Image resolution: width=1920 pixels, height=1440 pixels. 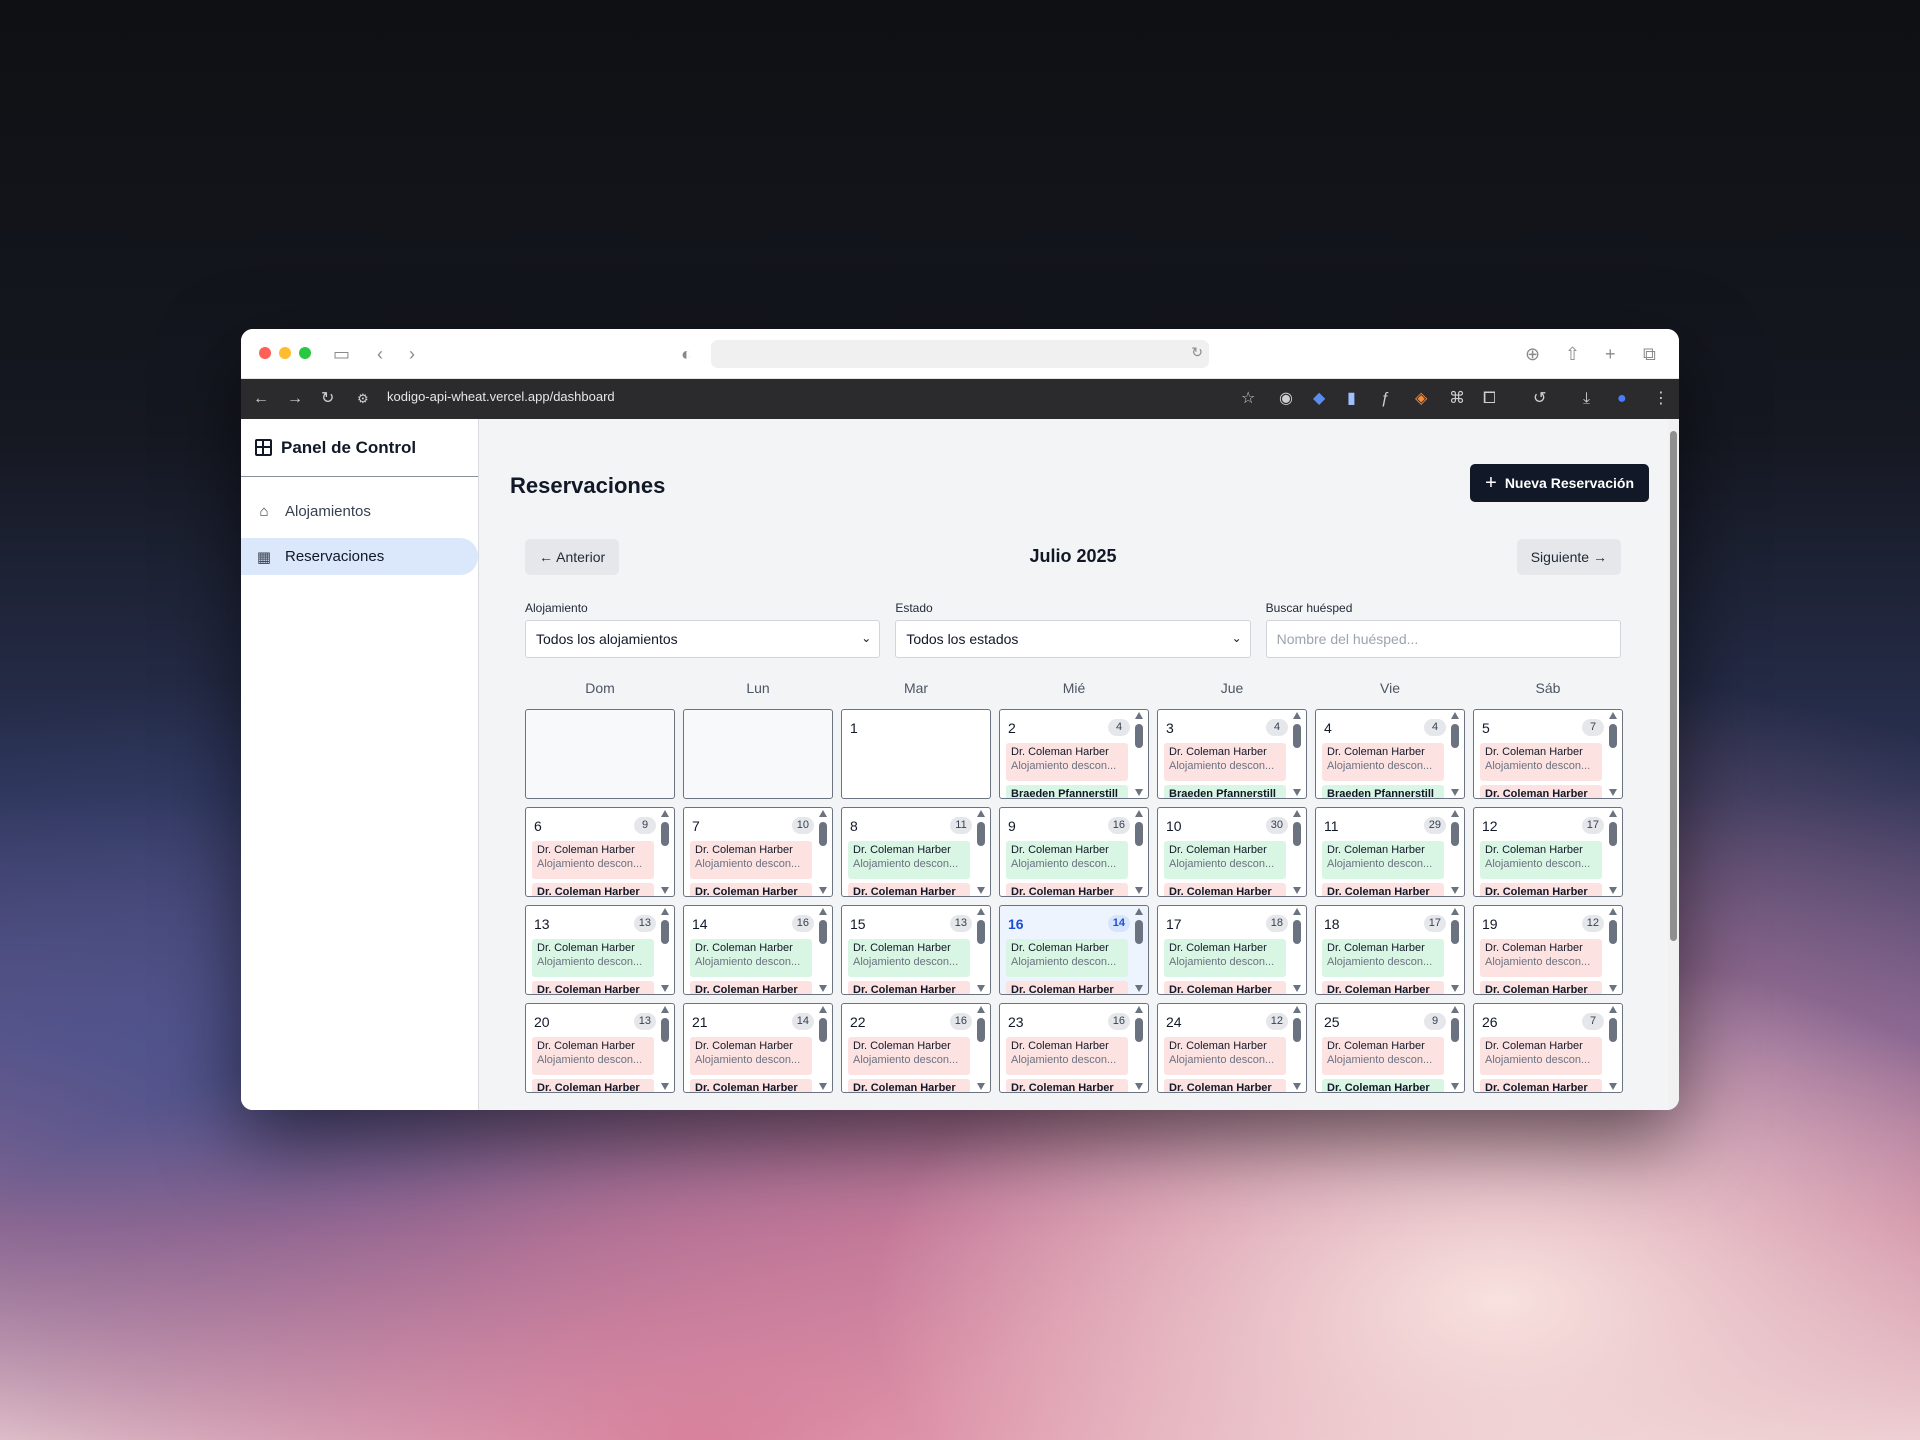 What do you see at coordinates (261, 399) in the screenshot?
I see `back-icon: ←` at bounding box center [261, 399].